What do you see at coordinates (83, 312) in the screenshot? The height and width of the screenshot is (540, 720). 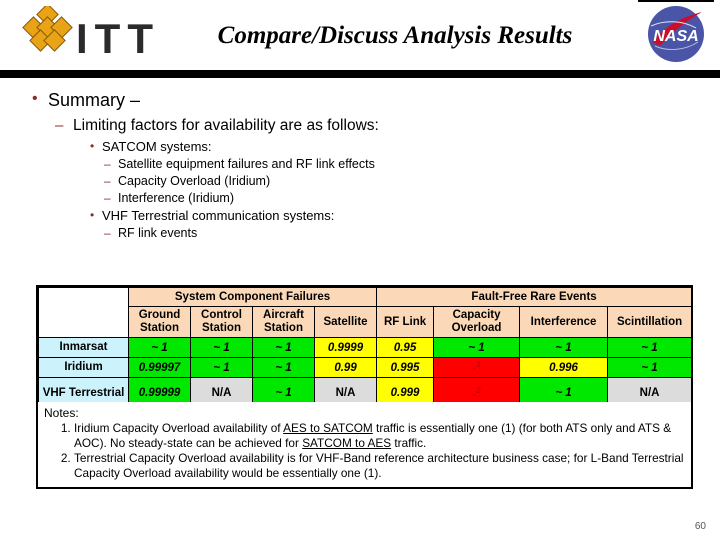 I see `table-corner-cell` at bounding box center [83, 312].